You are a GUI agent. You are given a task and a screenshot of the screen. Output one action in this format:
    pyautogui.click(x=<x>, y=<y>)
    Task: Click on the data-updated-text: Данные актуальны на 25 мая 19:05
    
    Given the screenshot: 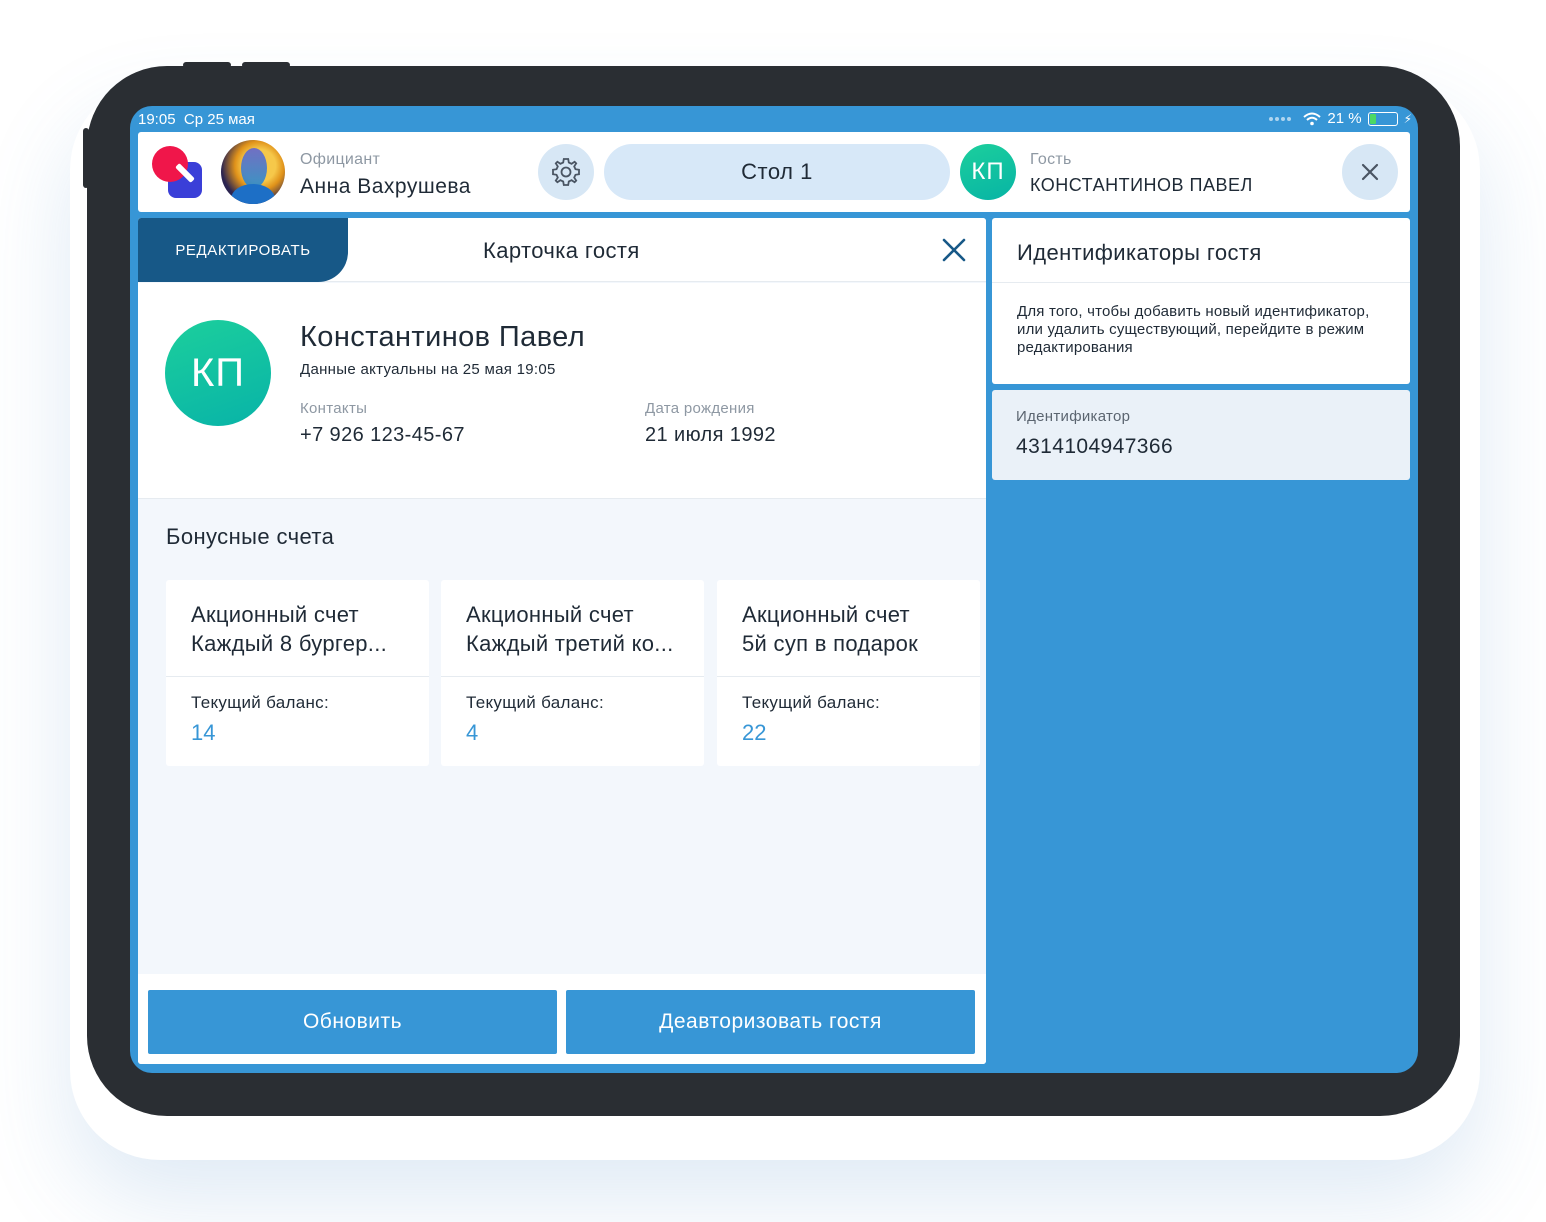 What is the action you would take?
    pyautogui.click(x=428, y=369)
    